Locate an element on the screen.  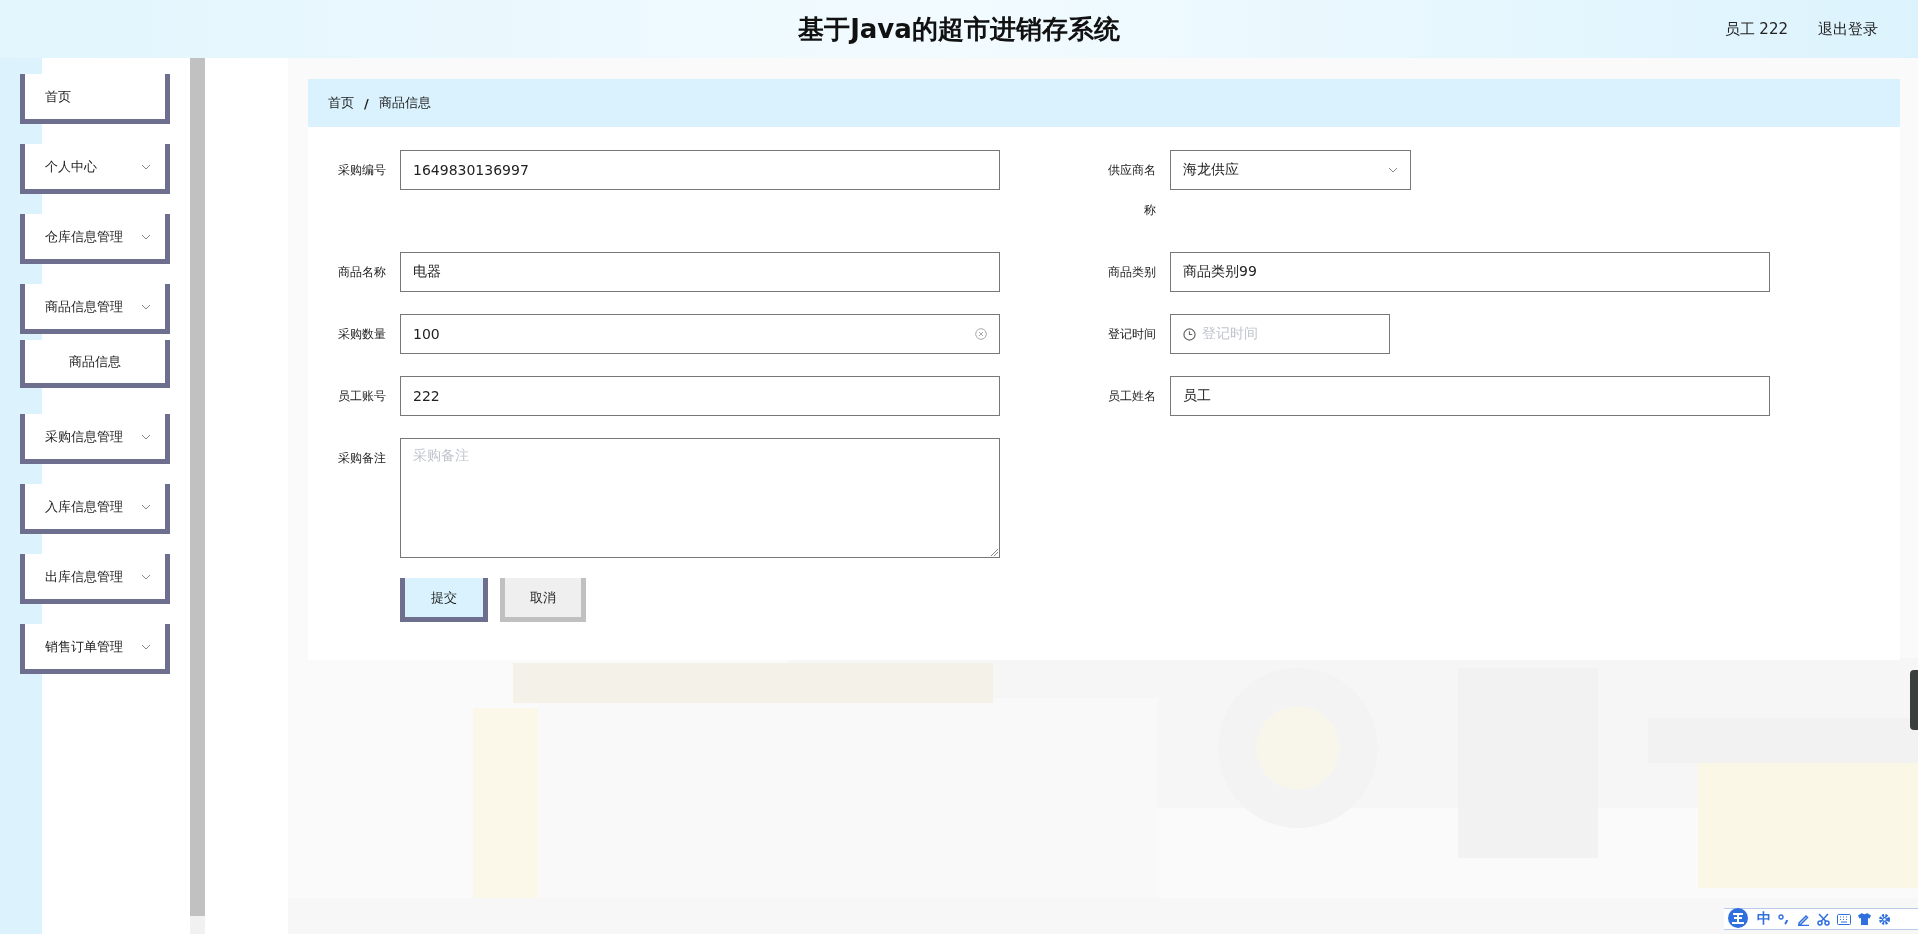
user-label: 员工 222 is located at coordinates (1756, 29).